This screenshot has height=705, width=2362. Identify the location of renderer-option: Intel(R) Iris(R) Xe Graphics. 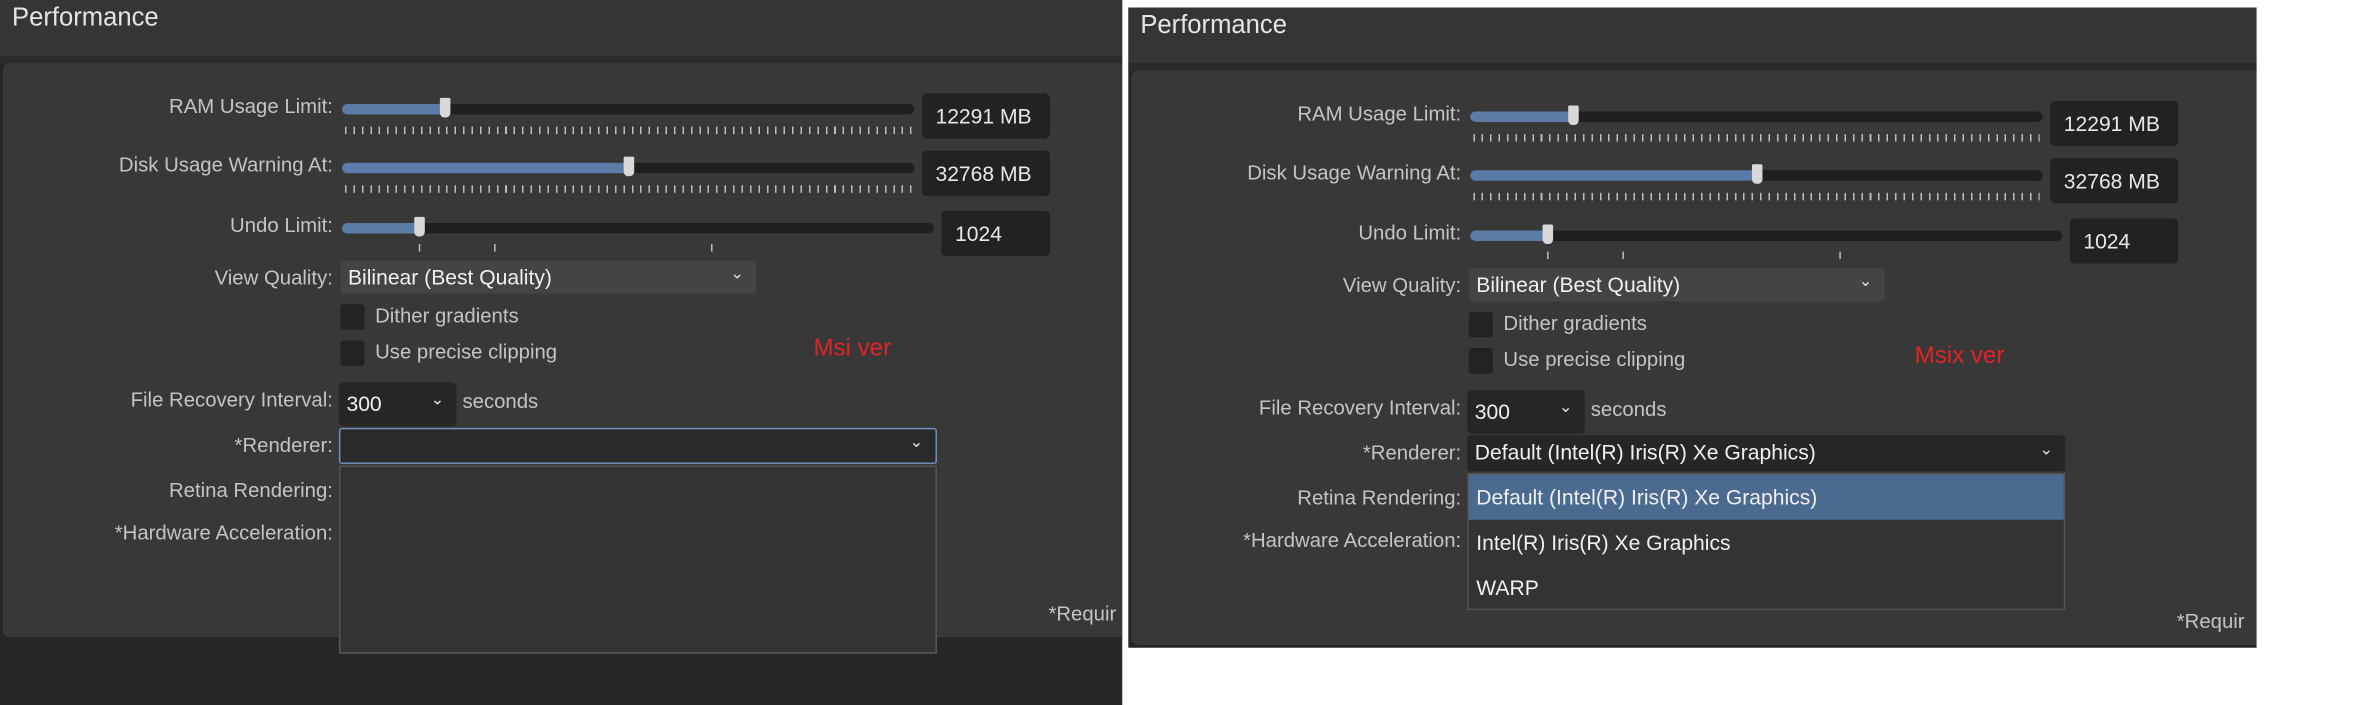
(1766, 542).